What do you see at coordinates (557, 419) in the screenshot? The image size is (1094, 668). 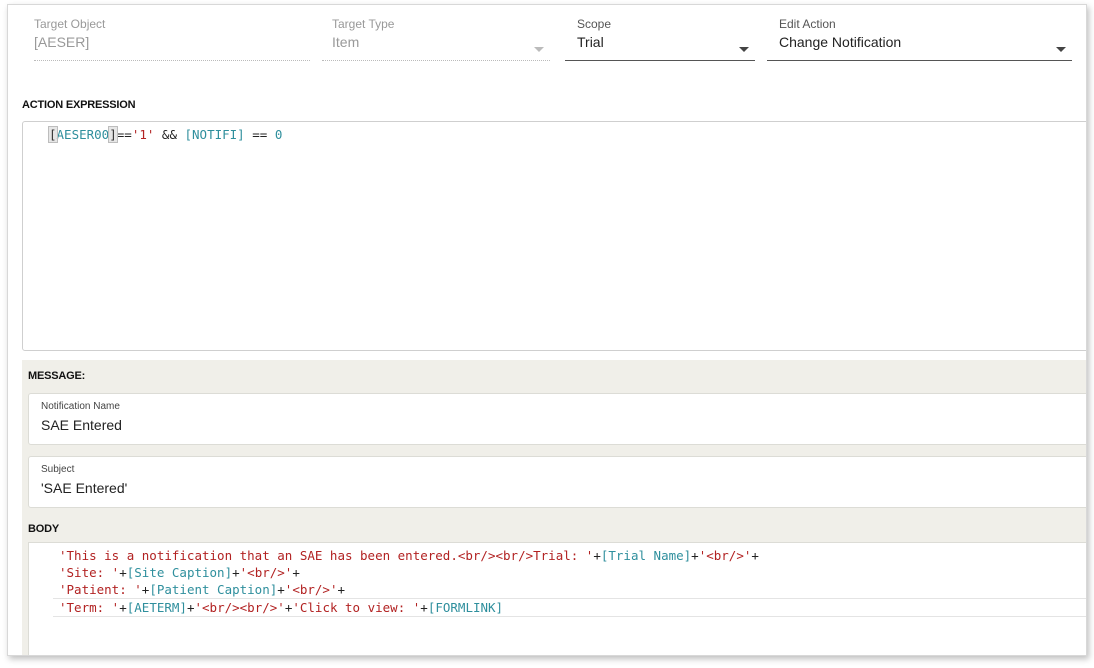 I see `notification-name-field: Notification Name SAE Entered` at bounding box center [557, 419].